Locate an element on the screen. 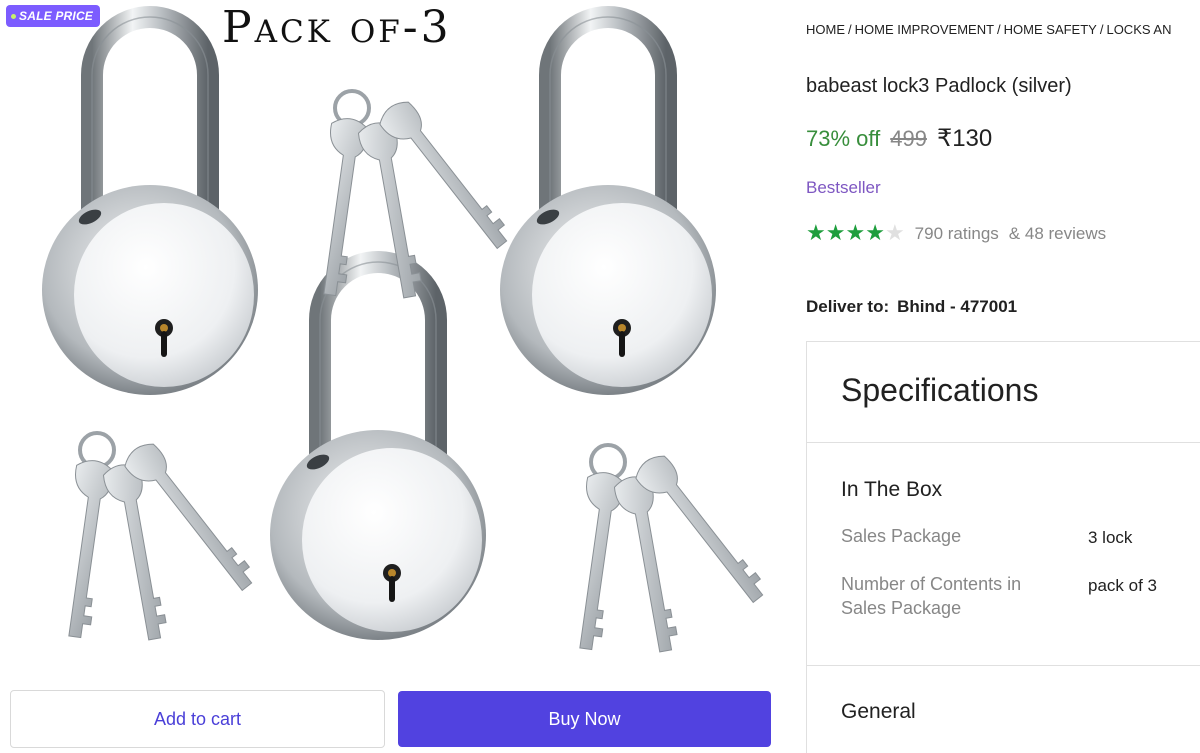 Image resolution: width=1200 pixels, height=753 pixels. original-price: 499 is located at coordinates (908, 138).